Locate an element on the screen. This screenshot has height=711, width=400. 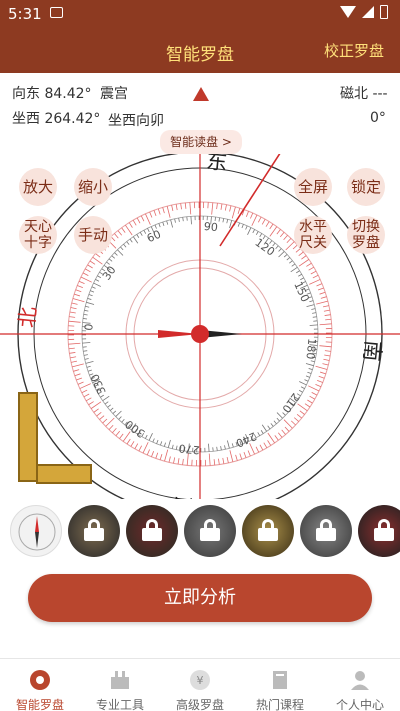
ruler-button: 水平 尺关 is located at coordinates (313, 235).